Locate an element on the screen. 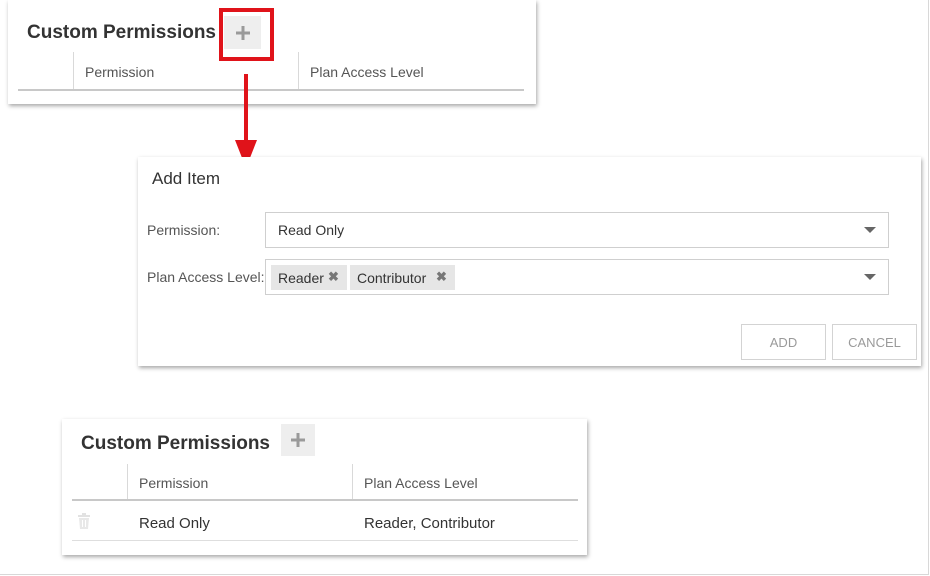 Image resolution: width=930 pixels, height=576 pixels. cancel-button: CANCEL is located at coordinates (874, 342).